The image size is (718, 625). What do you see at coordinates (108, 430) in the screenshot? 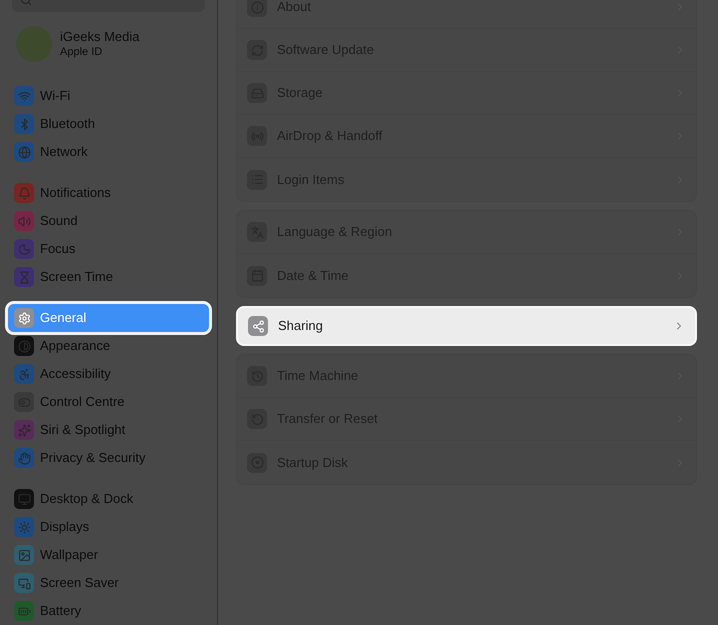
I see `sidebar-item: Siri & Spotlight` at bounding box center [108, 430].